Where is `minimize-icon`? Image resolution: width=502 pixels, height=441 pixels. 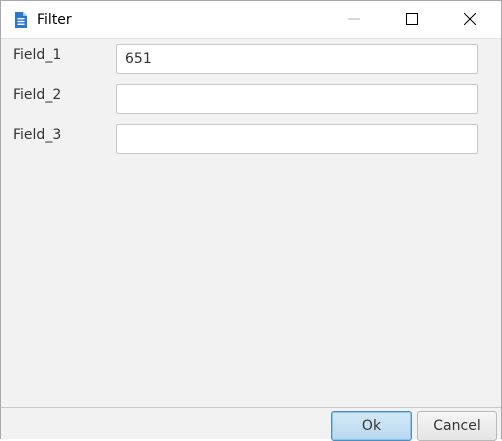 minimize-icon is located at coordinates (354, 19).